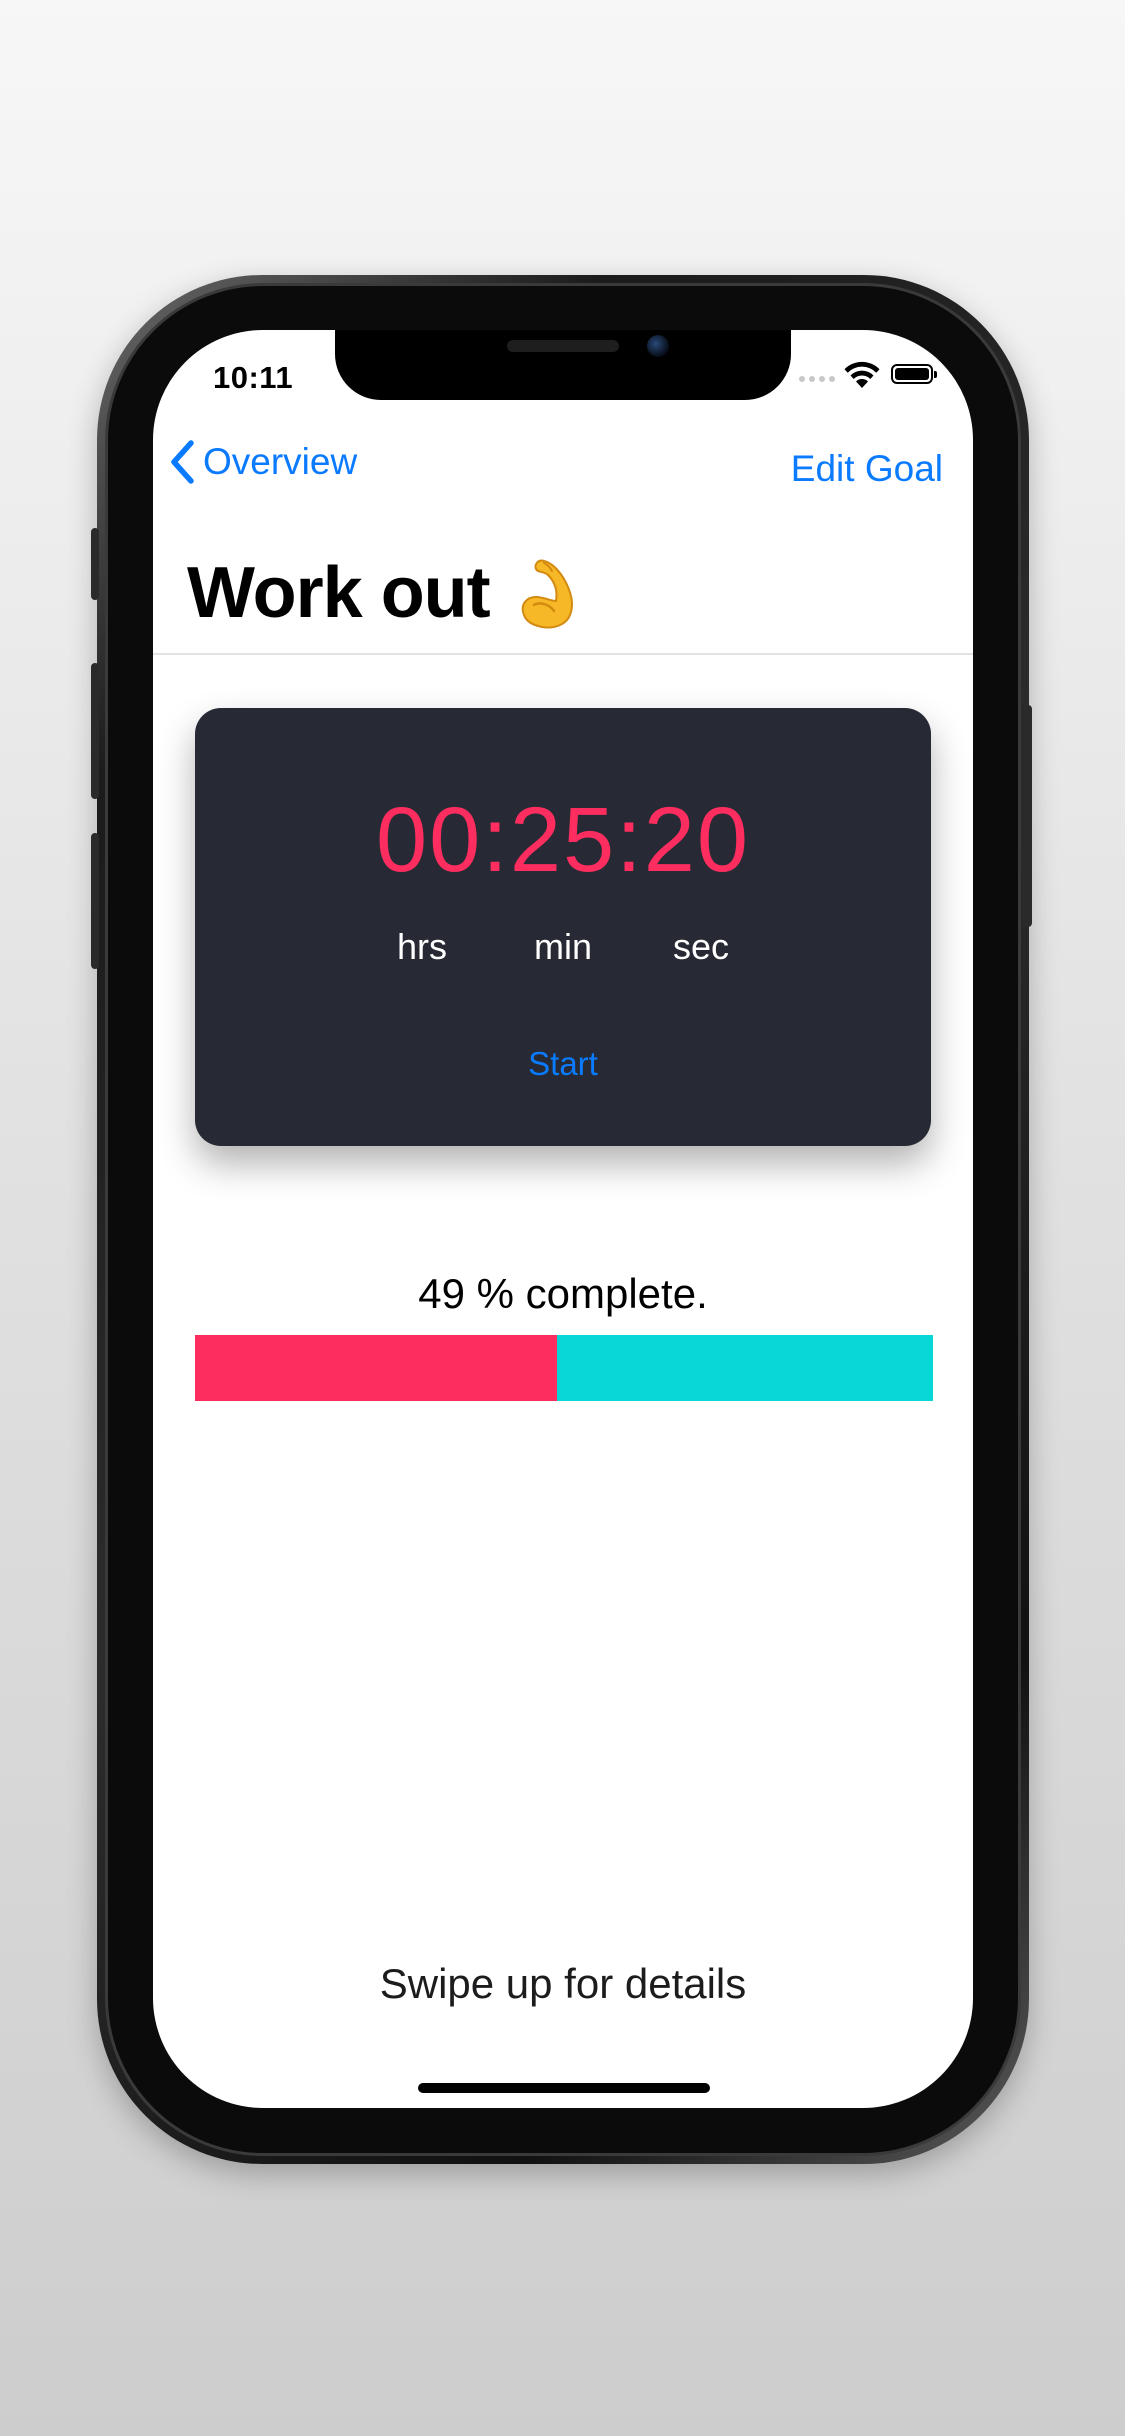 This screenshot has width=1125, height=2436. Describe the element at coordinates (817, 379) in the screenshot. I see `cellular-signal-icon` at that location.